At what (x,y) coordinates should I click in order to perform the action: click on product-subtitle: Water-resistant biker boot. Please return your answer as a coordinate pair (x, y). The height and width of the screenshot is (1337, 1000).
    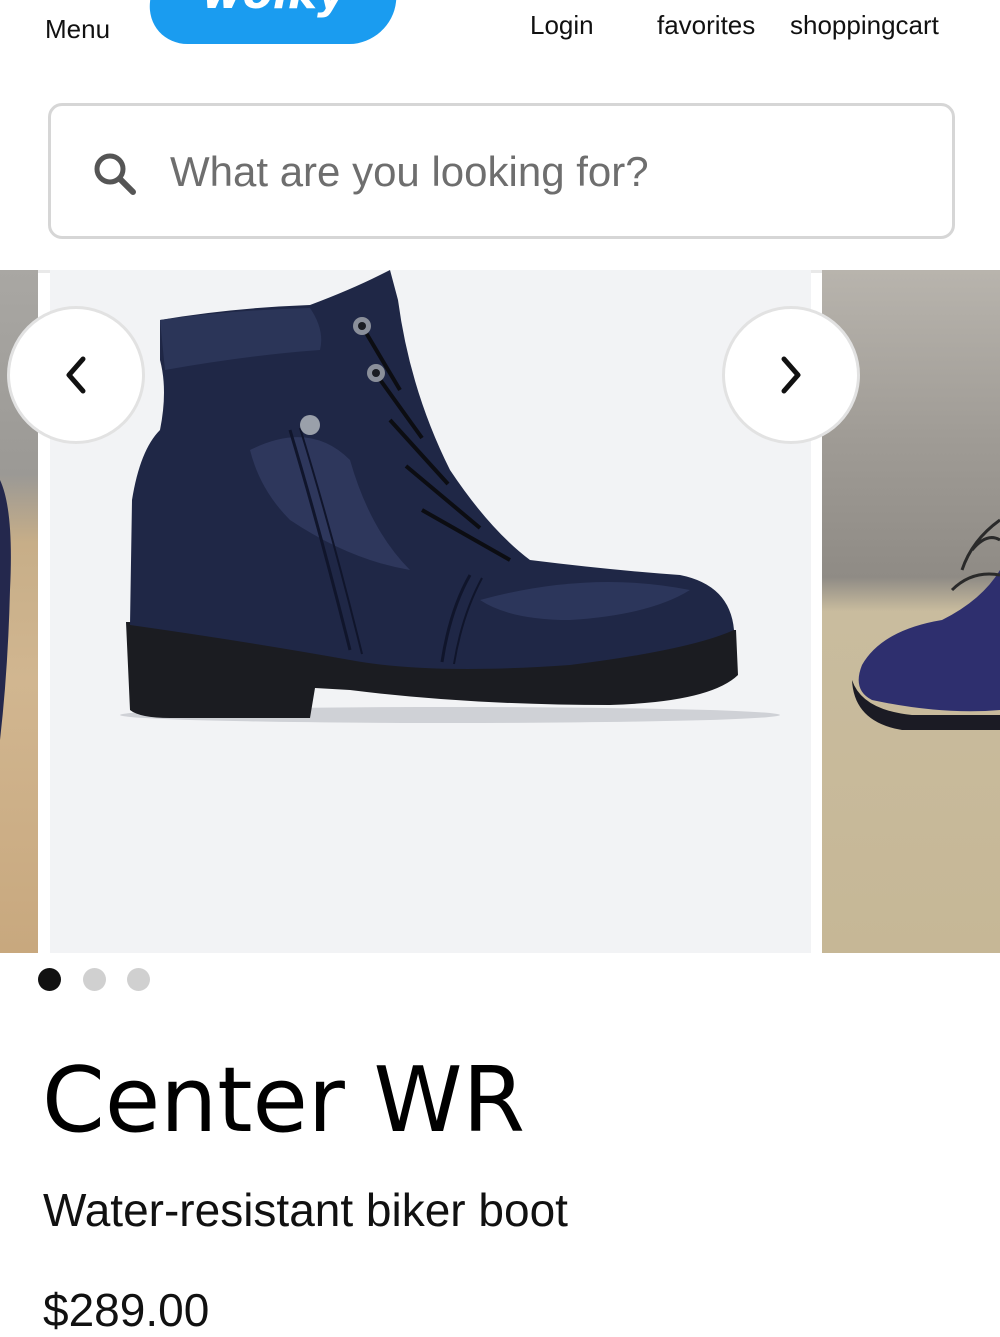
    Looking at the image, I should click on (305, 1210).